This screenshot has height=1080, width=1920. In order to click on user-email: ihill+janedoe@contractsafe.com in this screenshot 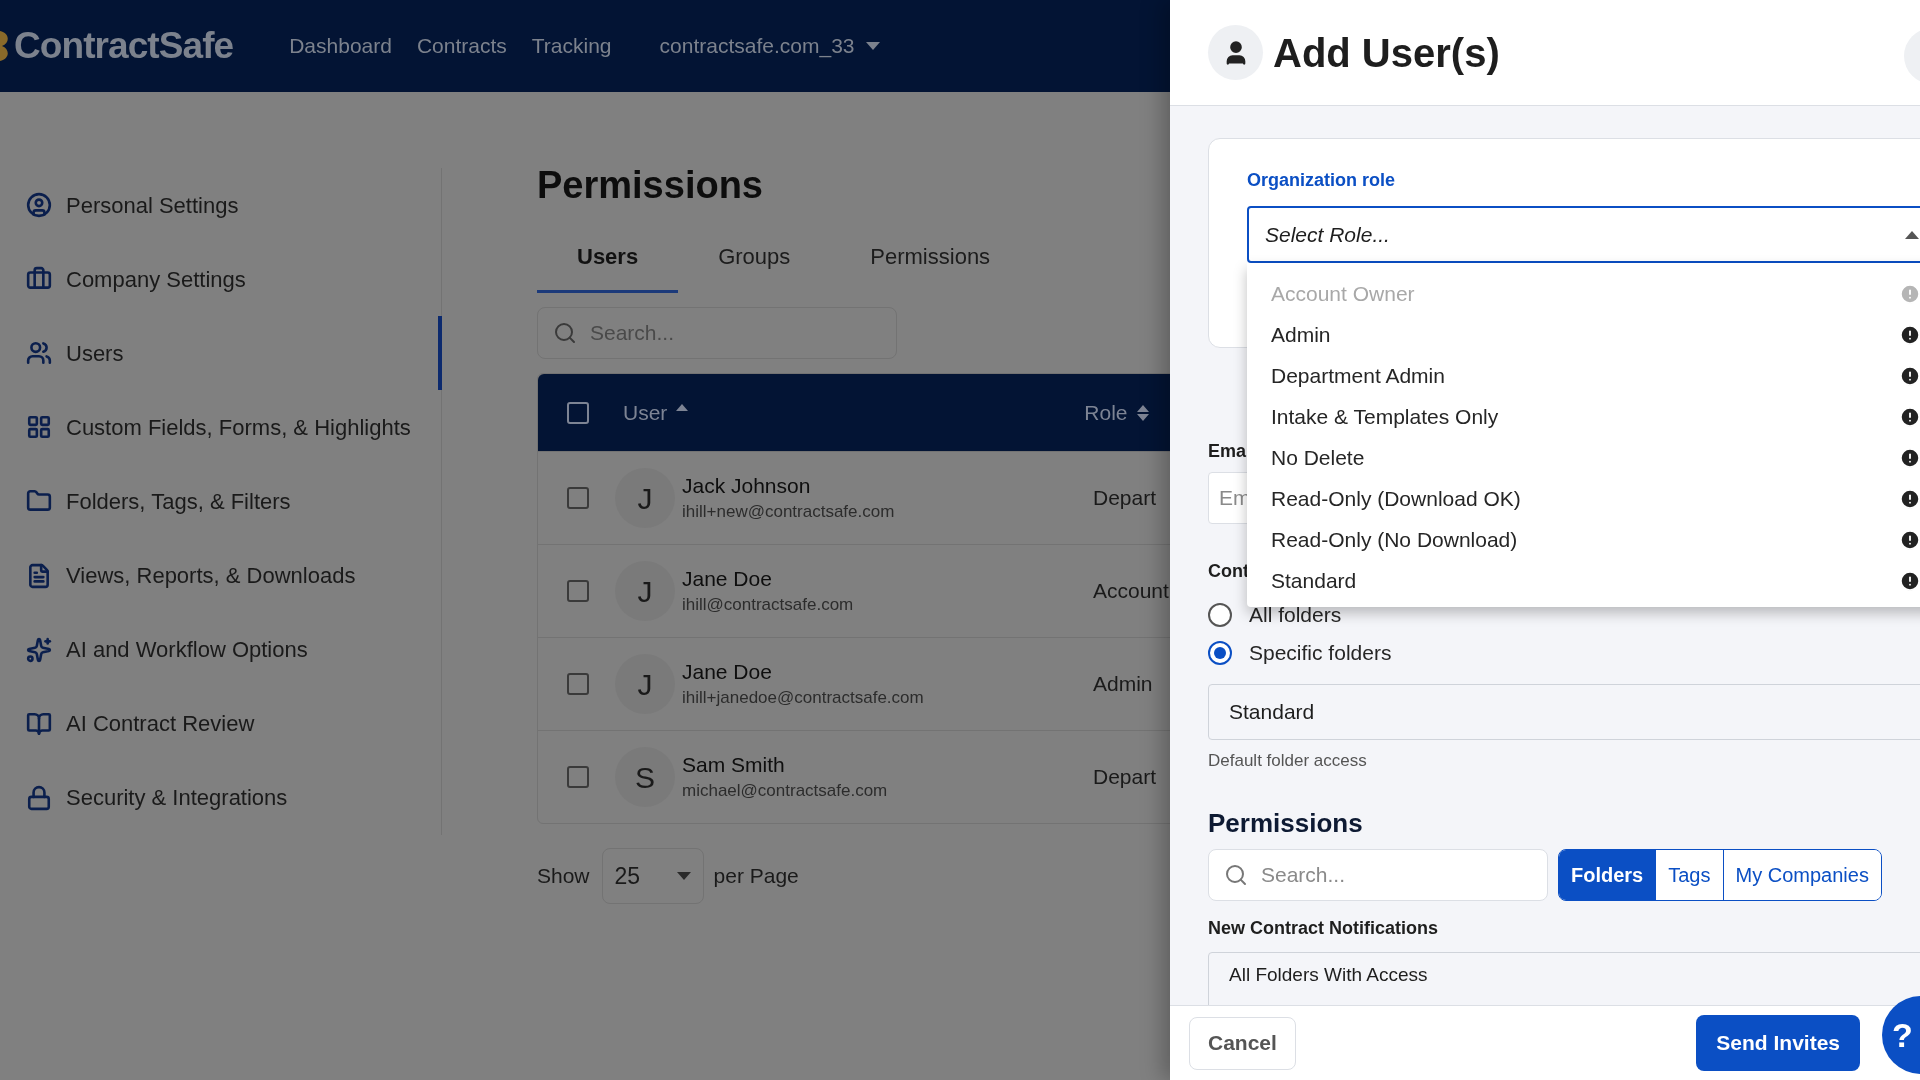, I will do `click(803, 698)`.